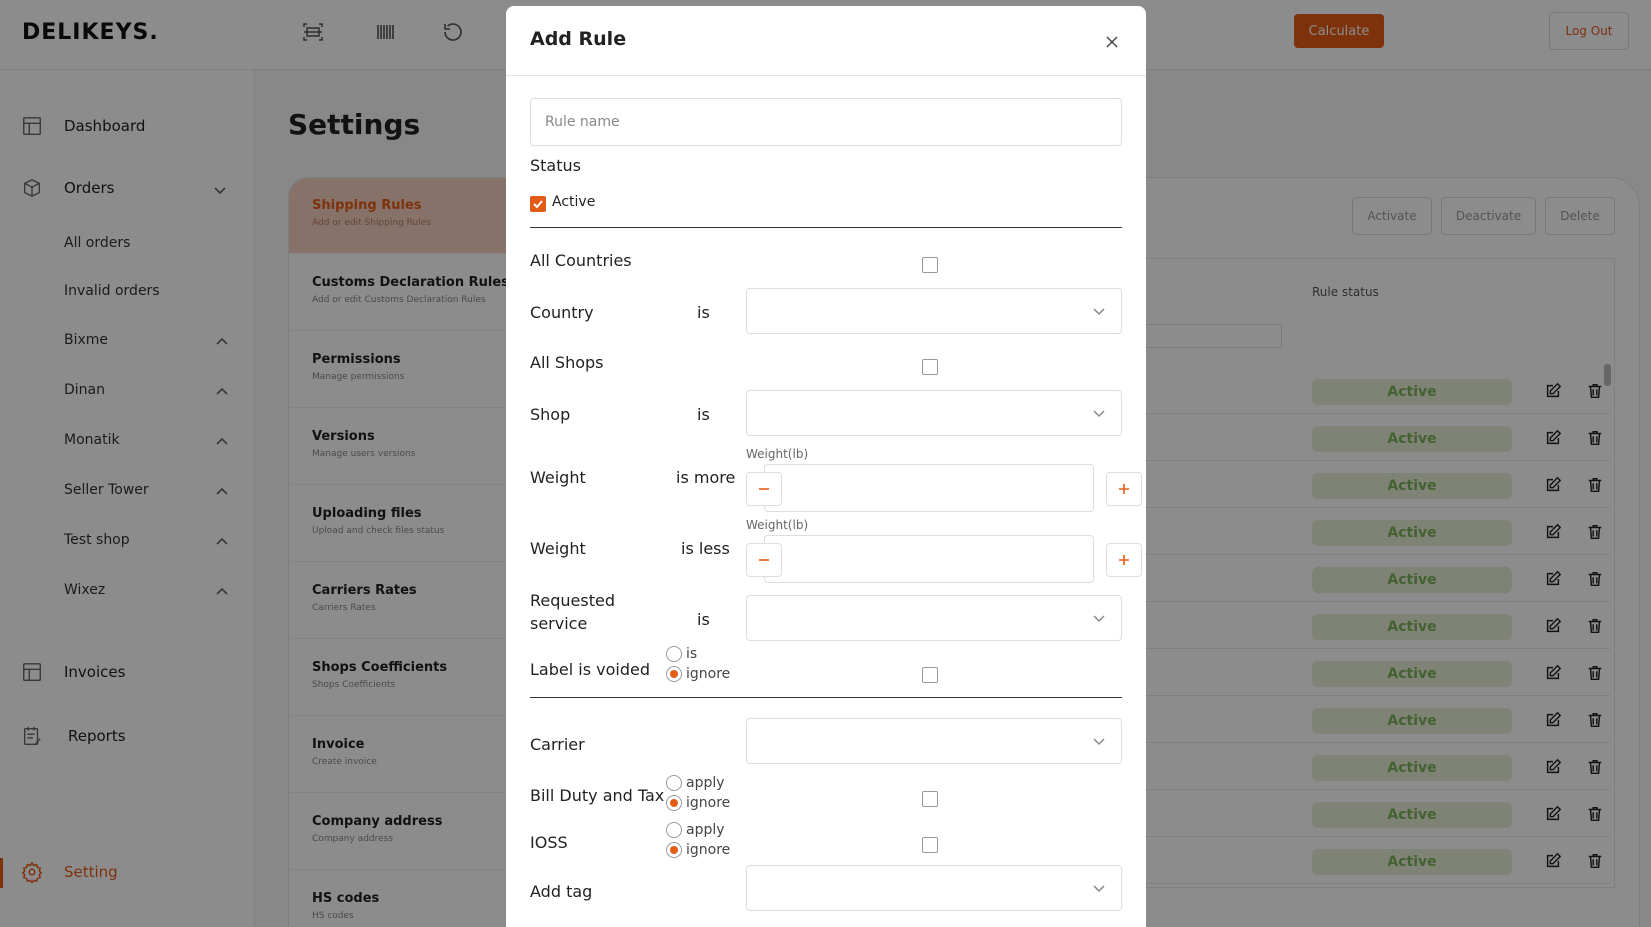  What do you see at coordinates (930, 367) in the screenshot?
I see `all-shops-checkbox` at bounding box center [930, 367].